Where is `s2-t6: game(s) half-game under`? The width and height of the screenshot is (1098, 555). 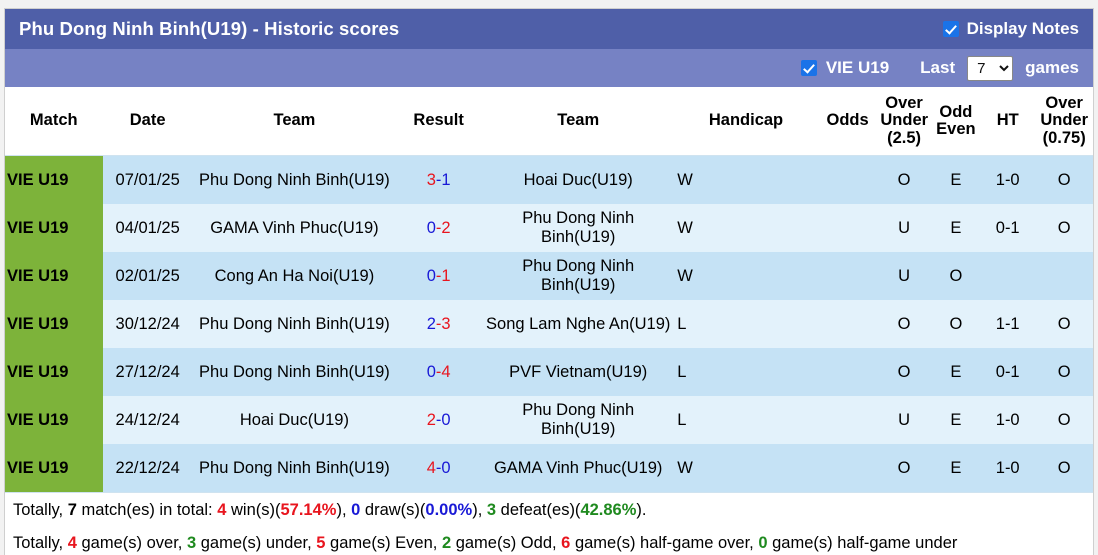 s2-t6: game(s) half-game under is located at coordinates (862, 542).